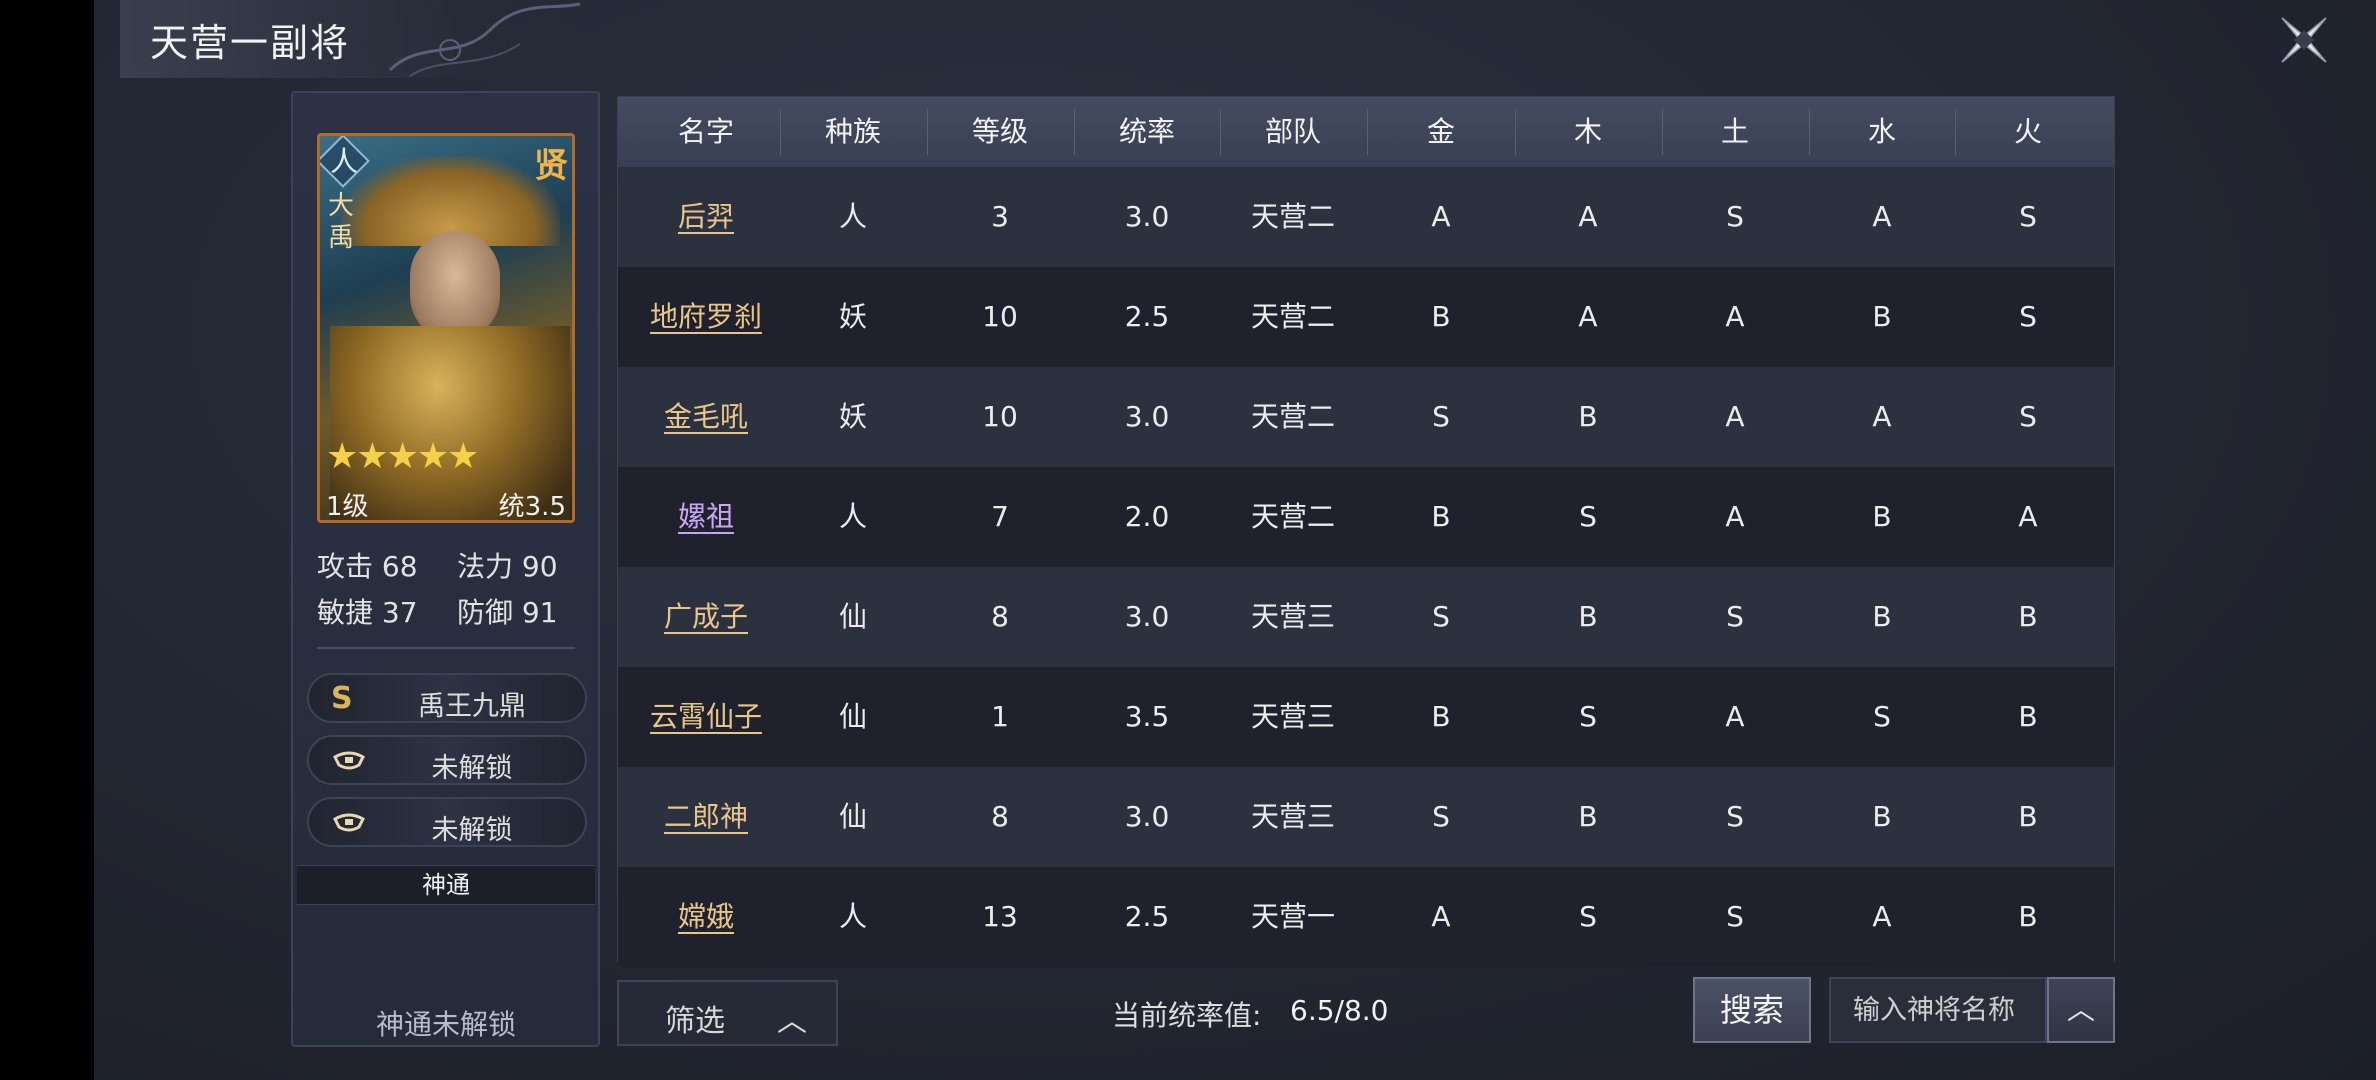 The height and width of the screenshot is (1080, 2376). I want to click on hero-name-link: 地府罗刹, so click(706, 317).